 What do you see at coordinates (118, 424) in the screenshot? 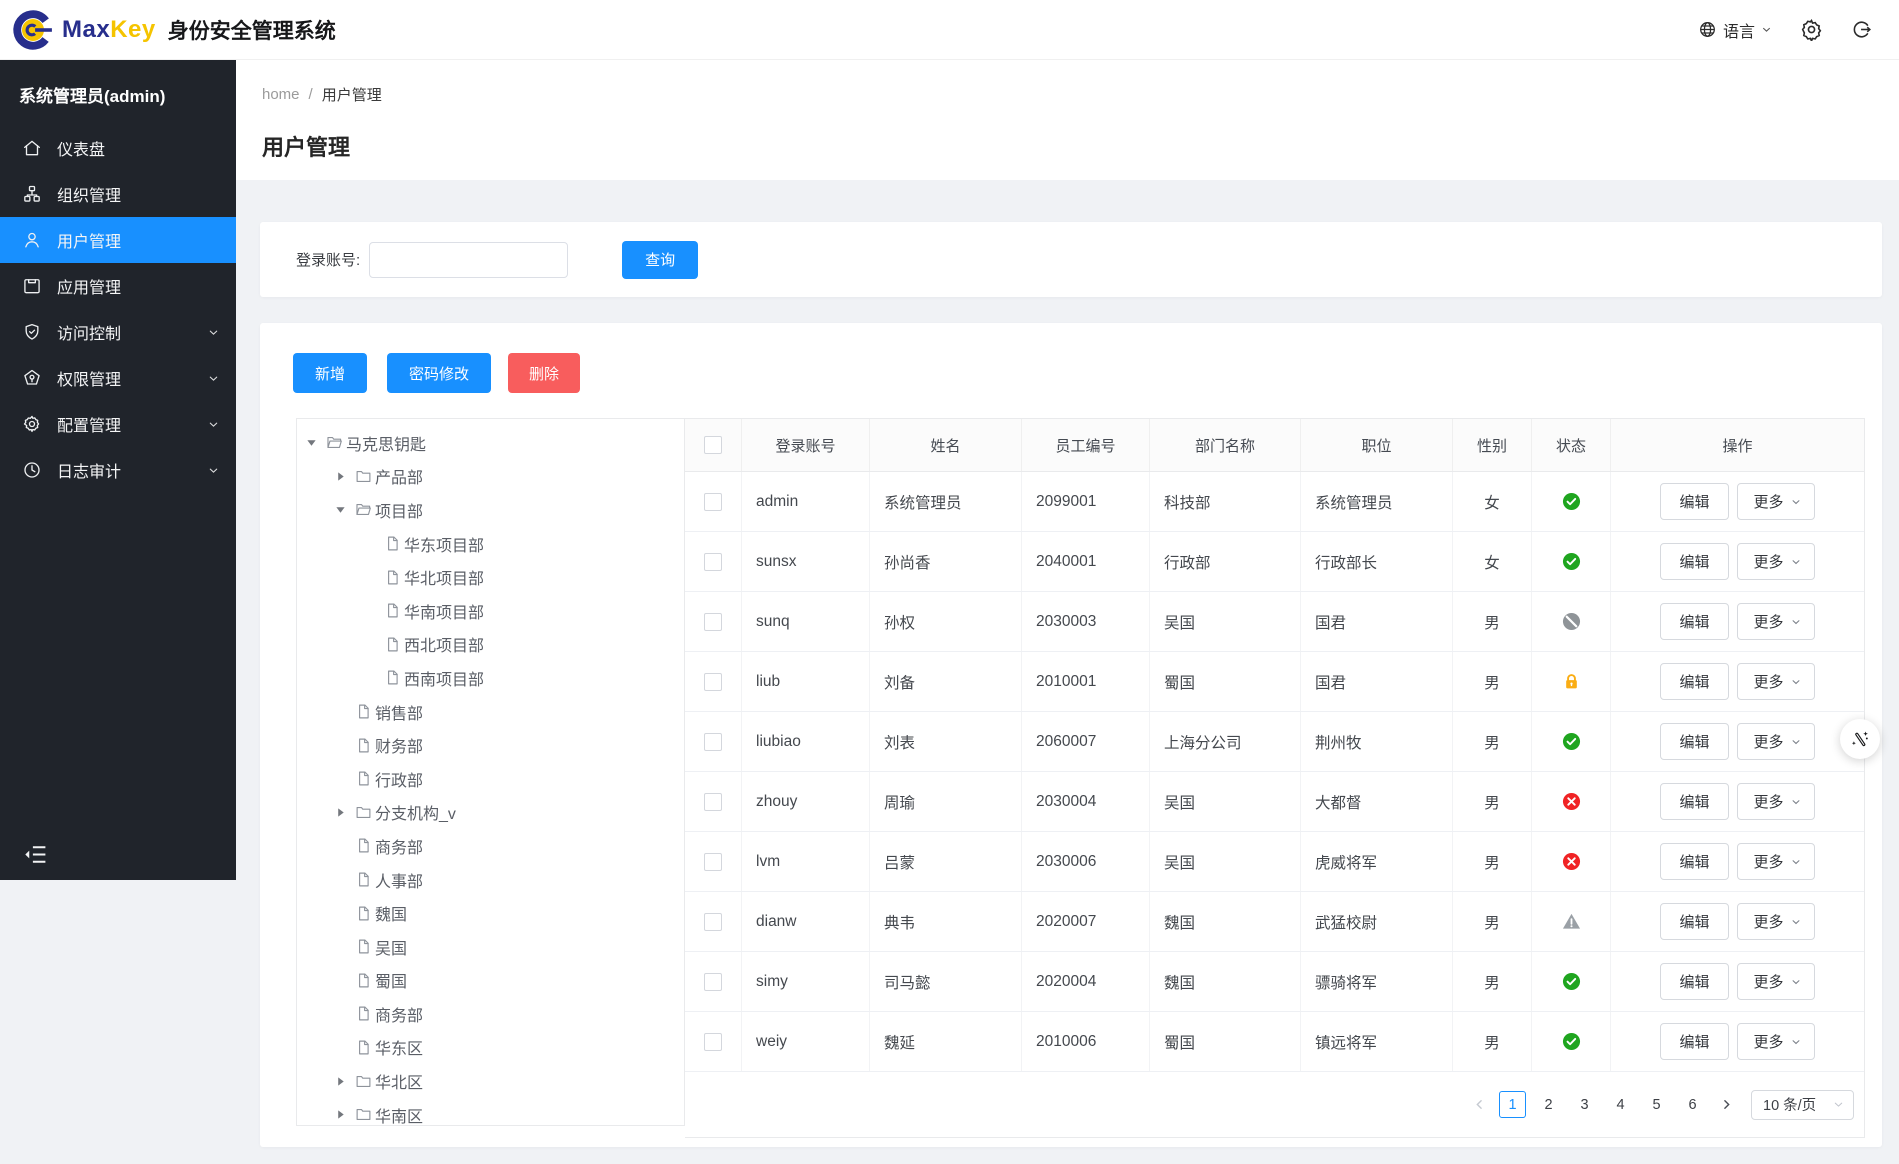
I see `sidebar-item-config: 配置管理` at bounding box center [118, 424].